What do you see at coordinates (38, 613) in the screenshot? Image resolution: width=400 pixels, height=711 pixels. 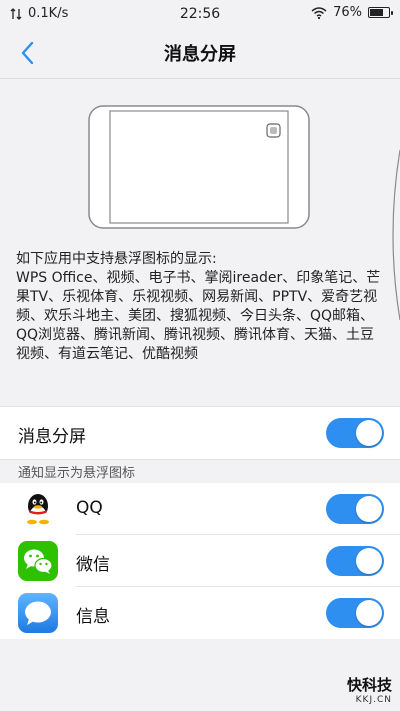 I see `messages-icon` at bounding box center [38, 613].